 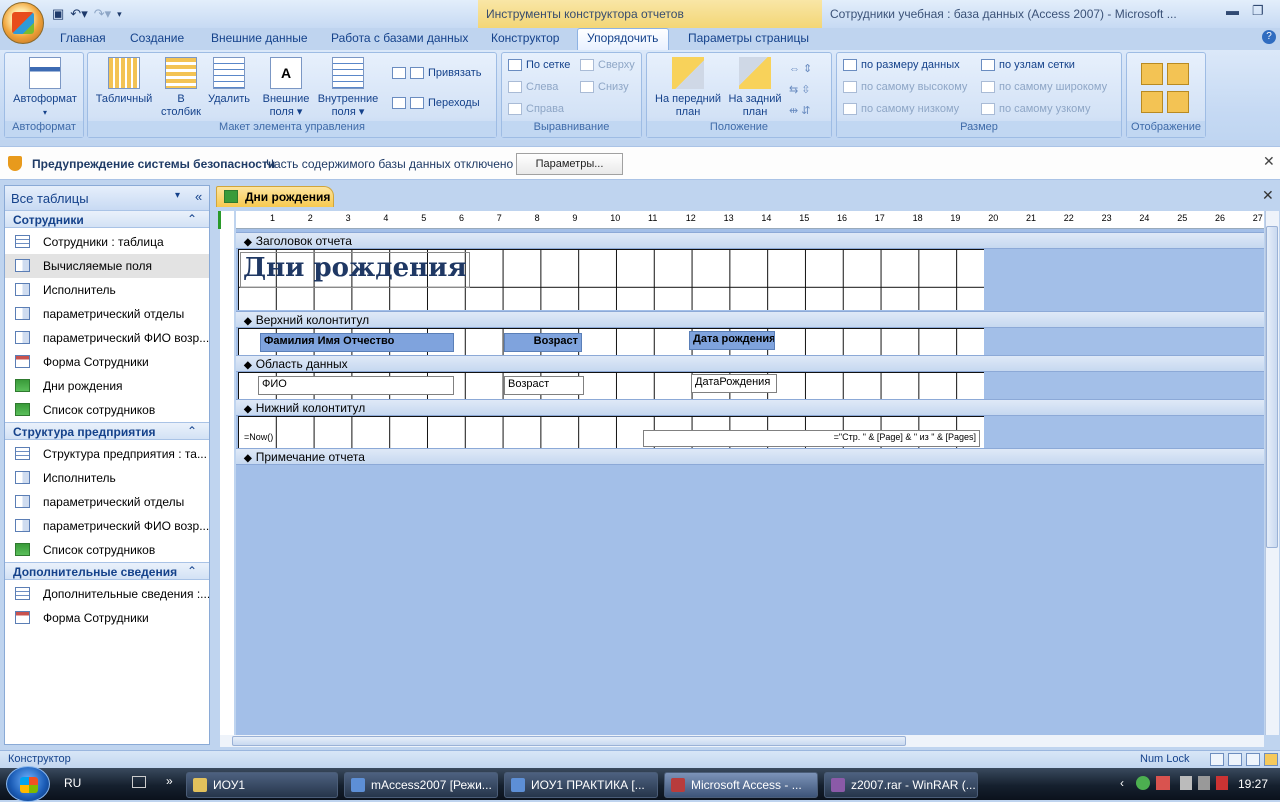 What do you see at coordinates (399, 38) in the screenshot?
I see `tab-database-tools: Работа с базами данных` at bounding box center [399, 38].